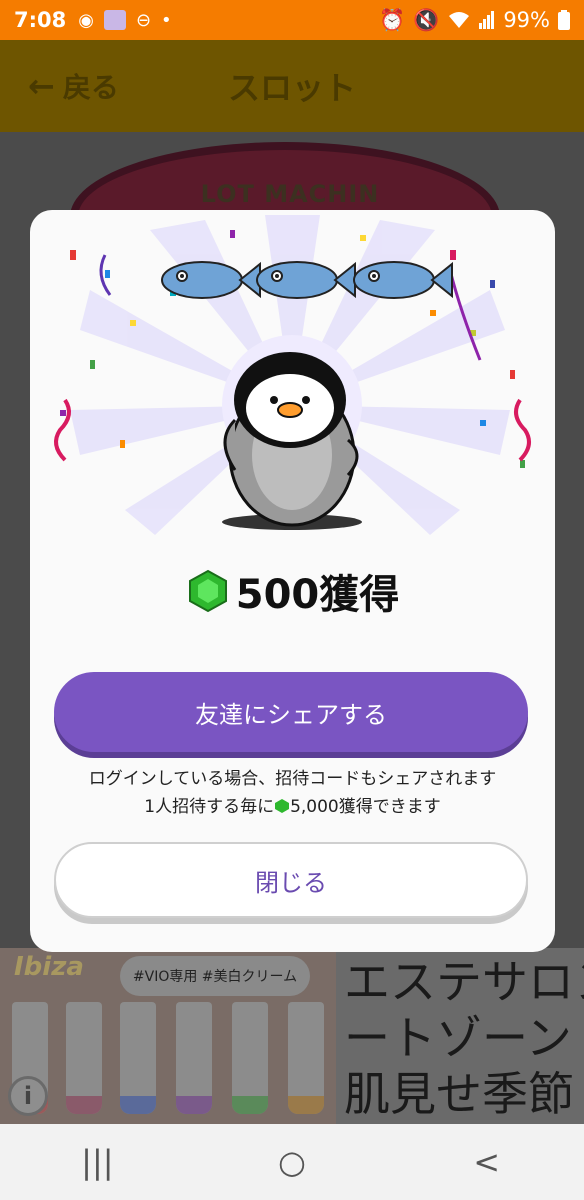  Describe the element at coordinates (168, 1036) in the screenshot. I see `ad-image: Ibiza #VIO専用 #美白クリーム i` at that location.